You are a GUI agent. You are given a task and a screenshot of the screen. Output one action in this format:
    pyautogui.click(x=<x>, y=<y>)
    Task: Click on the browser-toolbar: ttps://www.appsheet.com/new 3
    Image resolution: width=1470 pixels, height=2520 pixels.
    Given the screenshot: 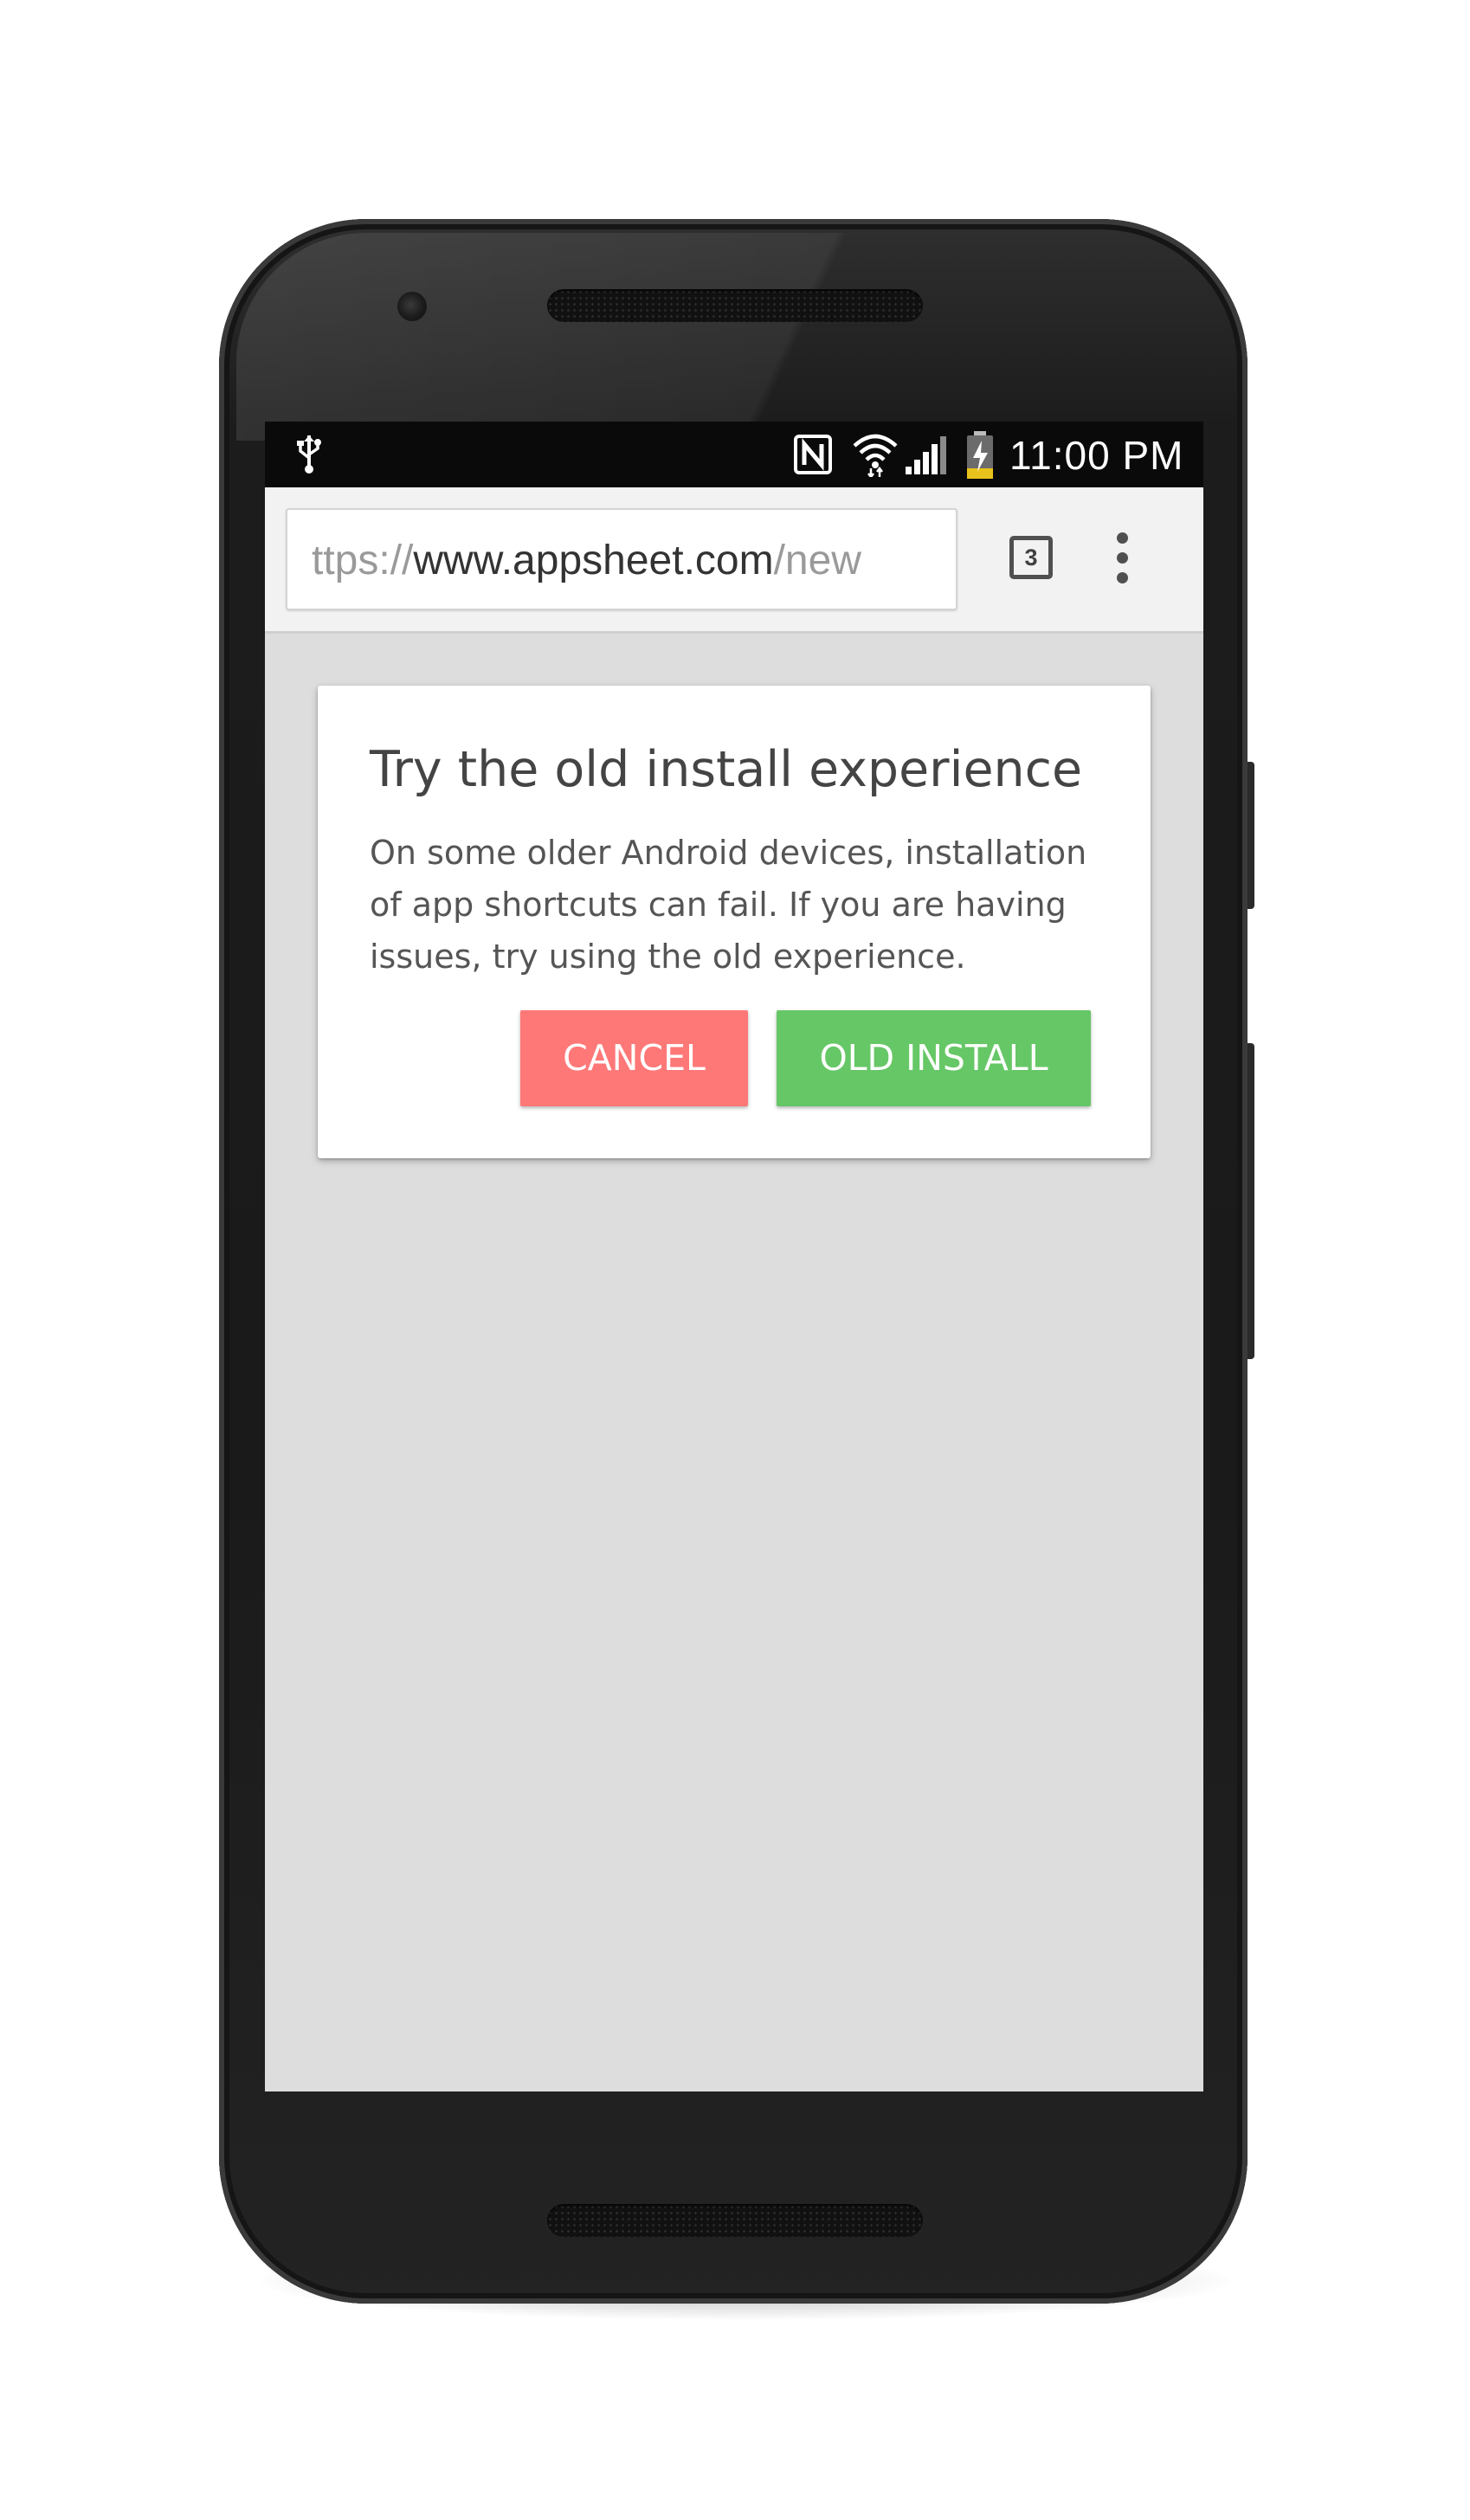 What is the action you would take?
    pyautogui.click(x=734, y=560)
    